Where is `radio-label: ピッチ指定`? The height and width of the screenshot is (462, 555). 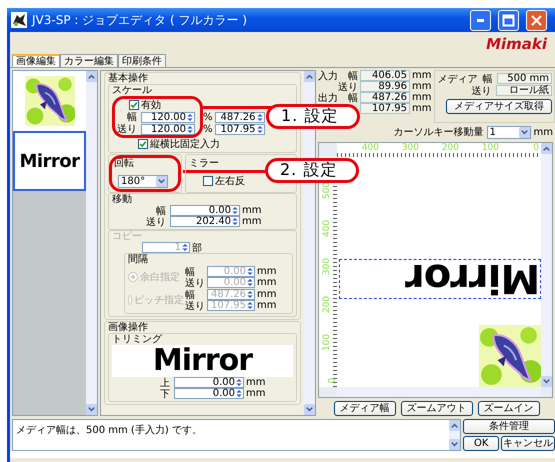 radio-label: ピッチ指定 is located at coordinates (159, 300).